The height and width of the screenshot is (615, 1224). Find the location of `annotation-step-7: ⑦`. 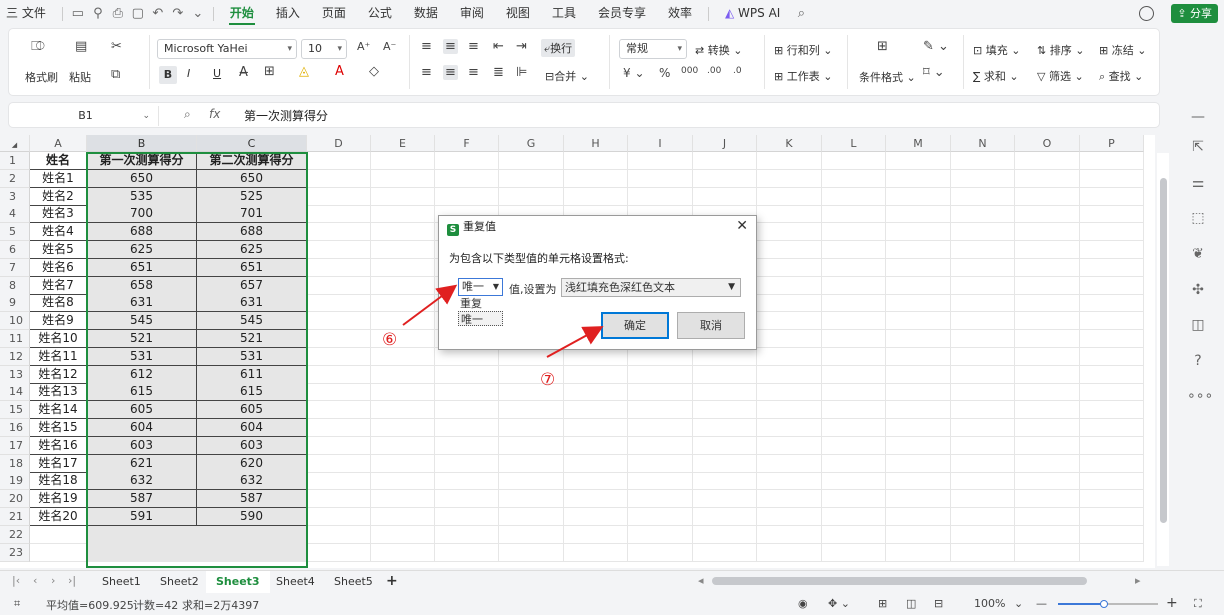

annotation-step-7: ⑦ is located at coordinates (548, 380).